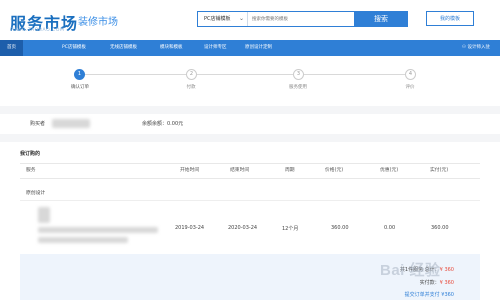  Describe the element at coordinates (38, 124) in the screenshot. I see `buyer-label: 购买者` at that location.